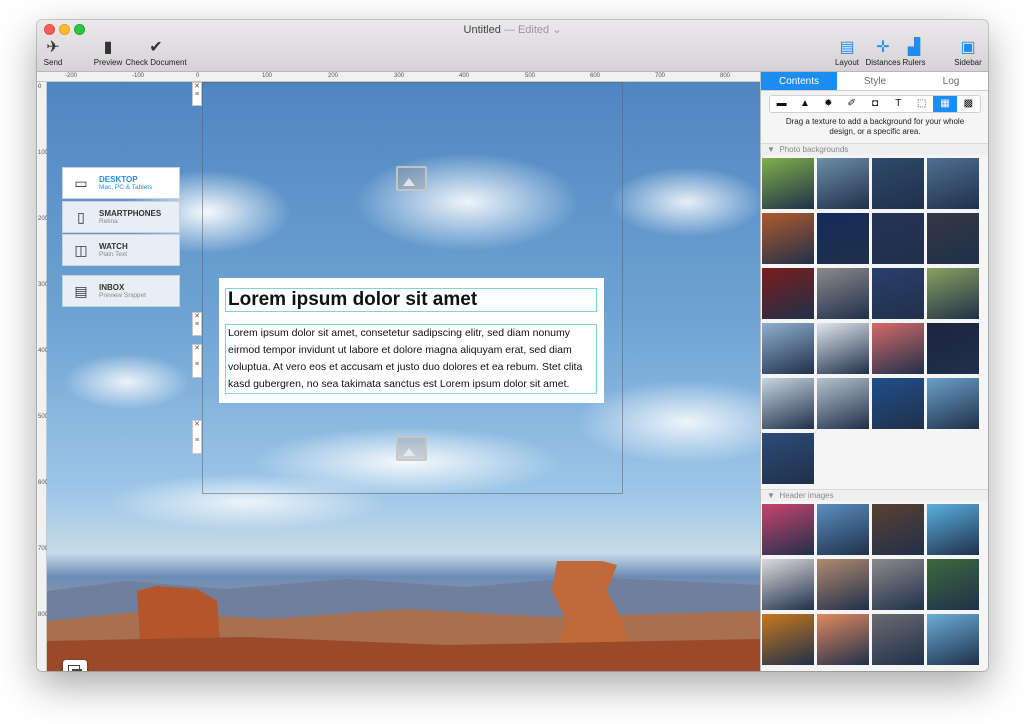 The height and width of the screenshot is (724, 1024). I want to click on device-inbox: ▤ INBOX Preview Snippet, so click(121, 291).